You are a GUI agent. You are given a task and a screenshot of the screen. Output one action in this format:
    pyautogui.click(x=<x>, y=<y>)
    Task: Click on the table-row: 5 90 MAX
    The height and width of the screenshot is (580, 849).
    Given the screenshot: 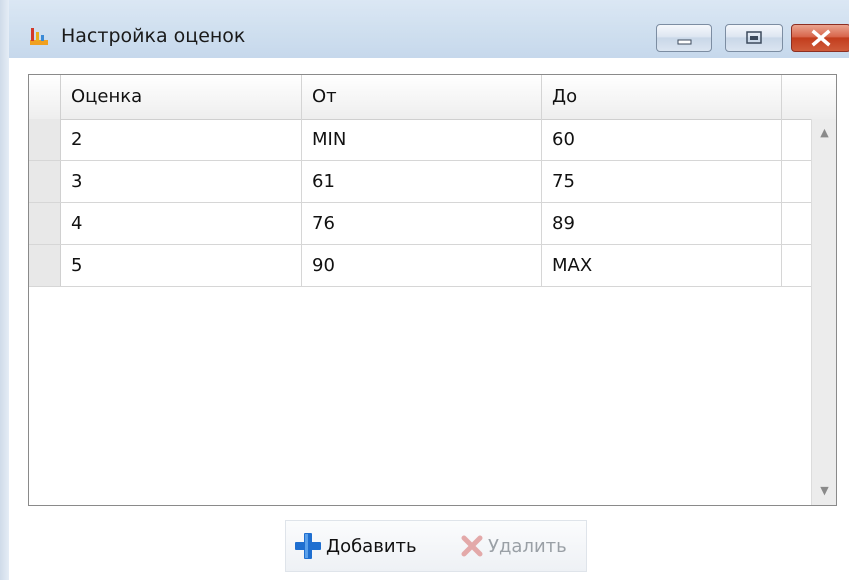 What is the action you would take?
    pyautogui.click(x=420, y=266)
    